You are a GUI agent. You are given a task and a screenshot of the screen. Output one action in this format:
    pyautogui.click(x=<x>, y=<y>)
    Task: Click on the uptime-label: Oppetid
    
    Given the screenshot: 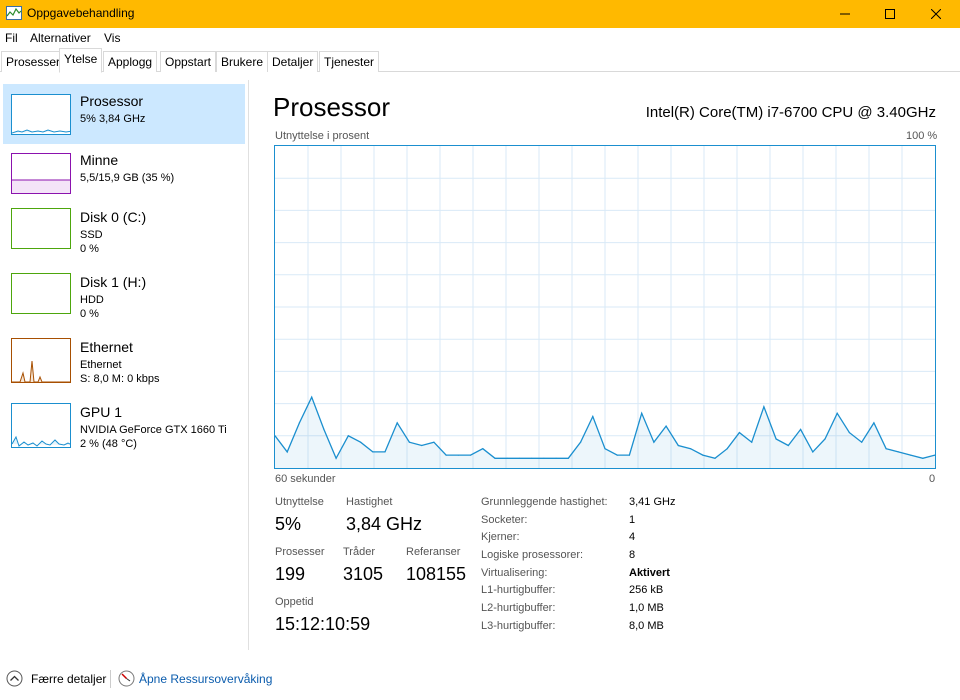 What is the action you would take?
    pyautogui.click(x=294, y=602)
    